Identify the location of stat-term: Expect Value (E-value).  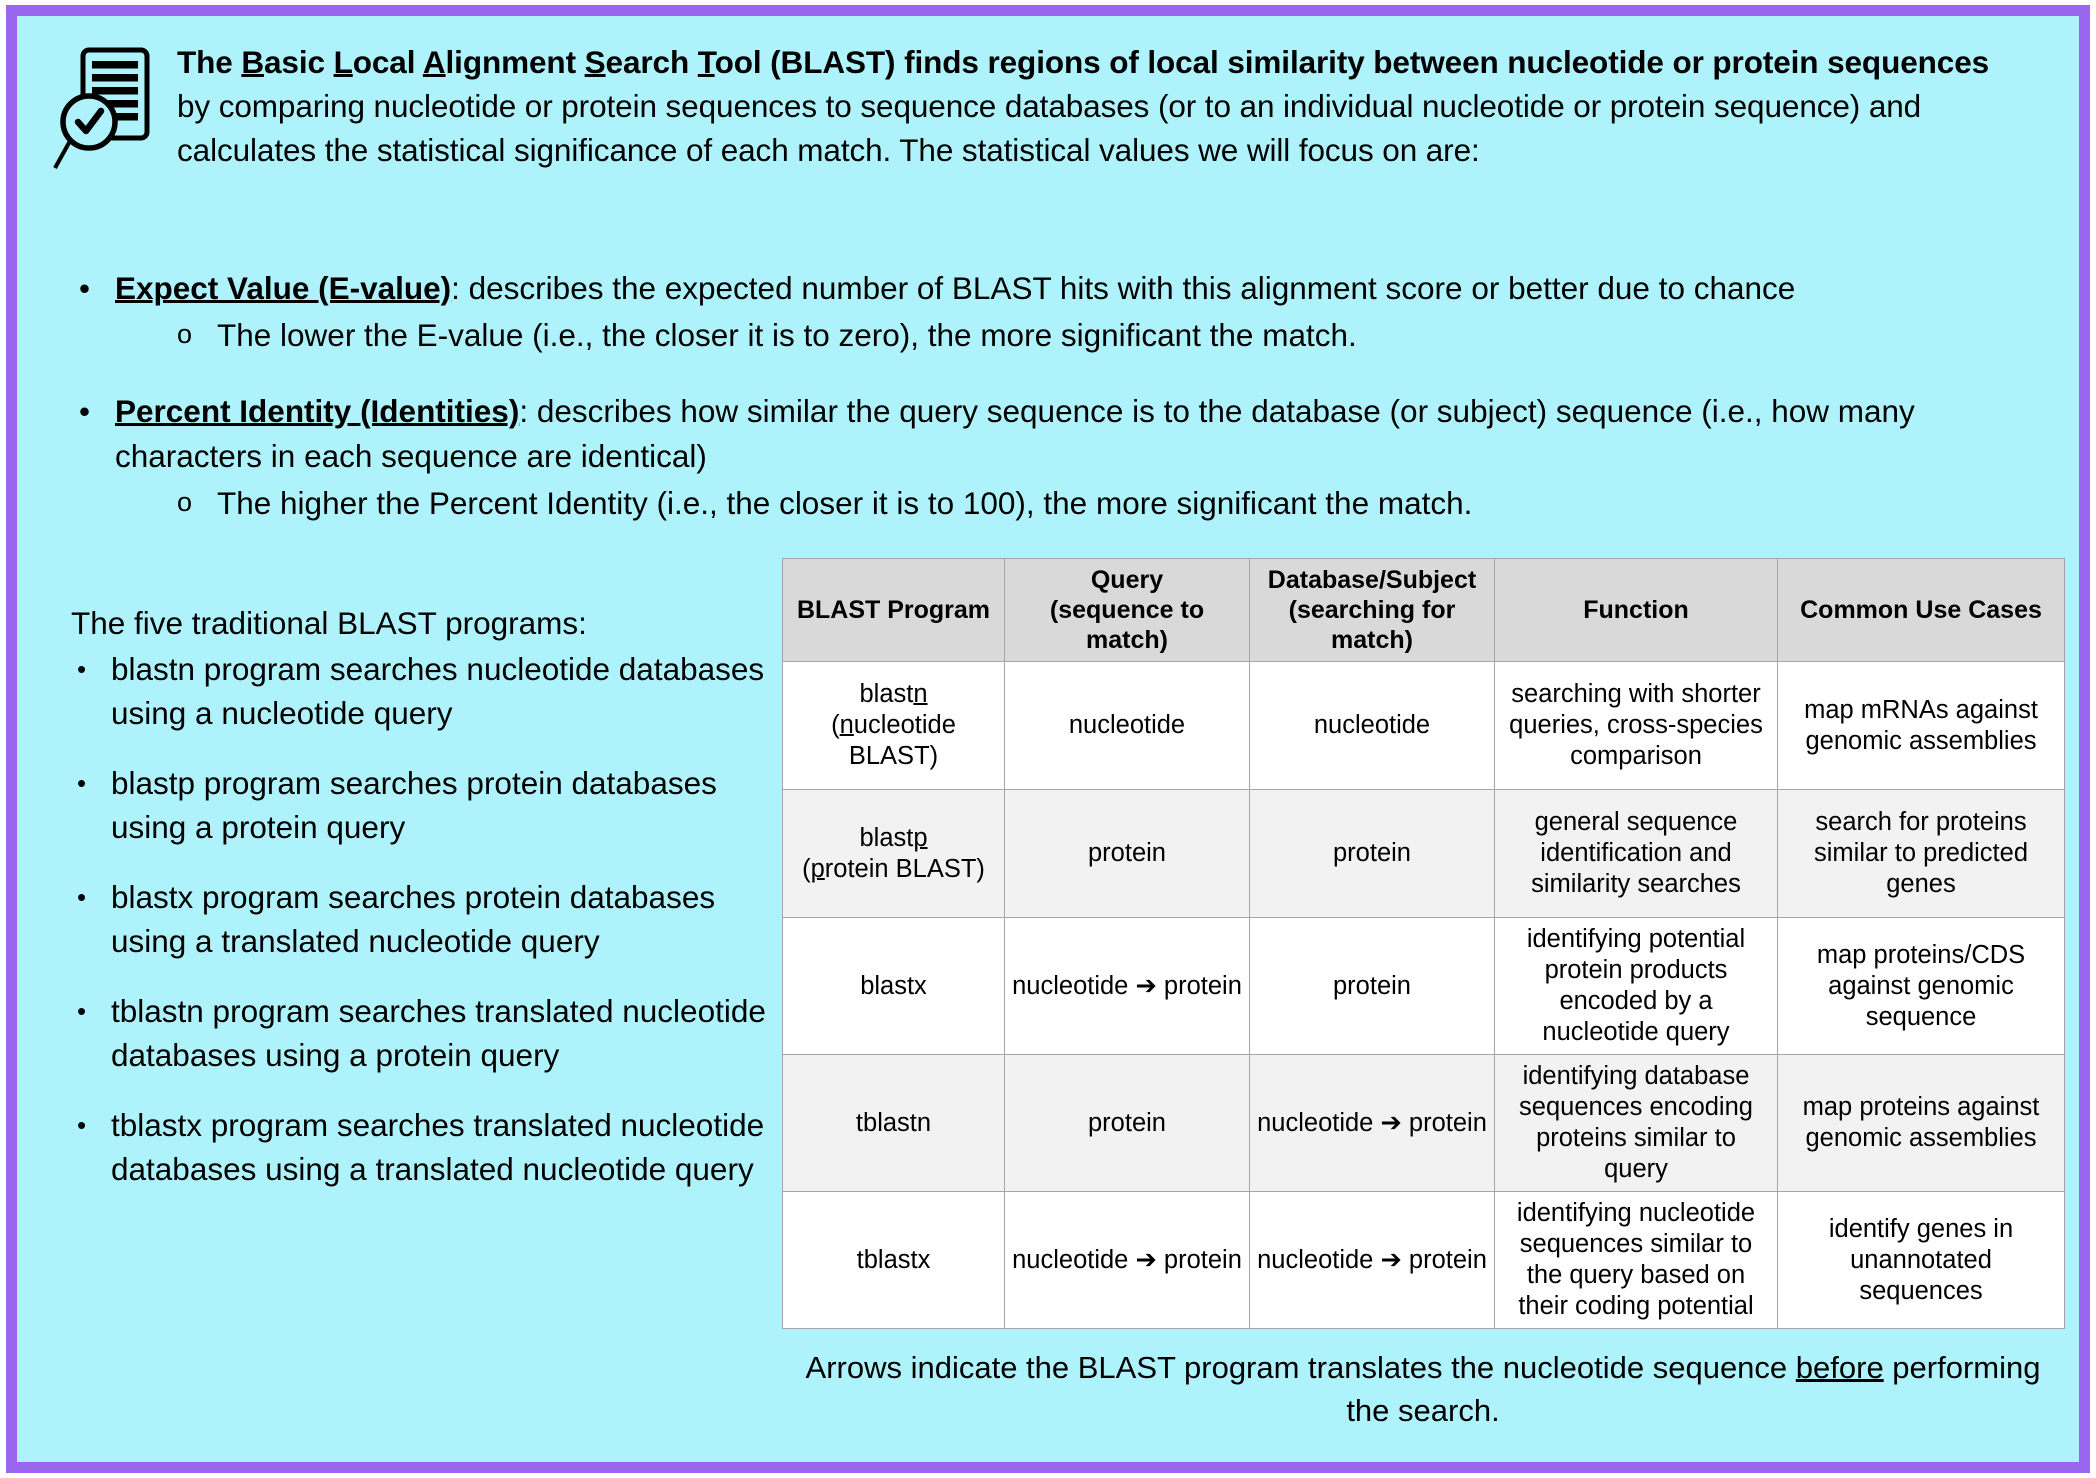
(283, 288).